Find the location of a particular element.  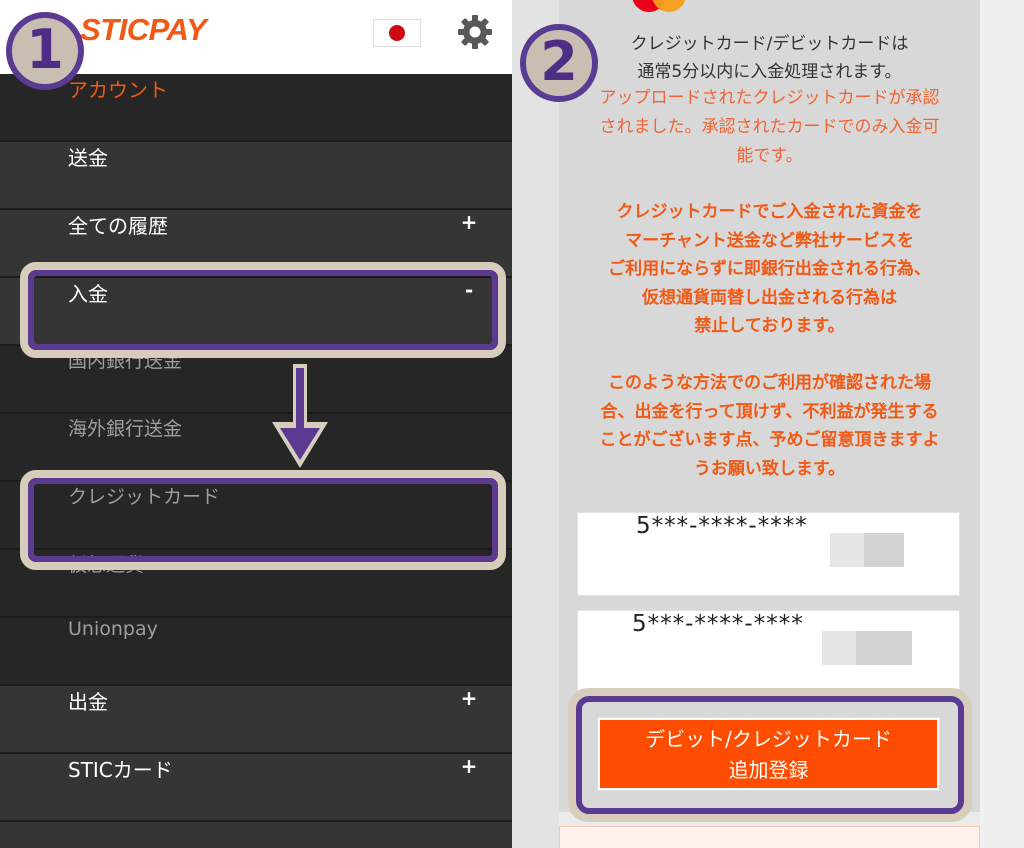

warning-line: クレジットカードでご入金された資金を is located at coordinates (769, 212).